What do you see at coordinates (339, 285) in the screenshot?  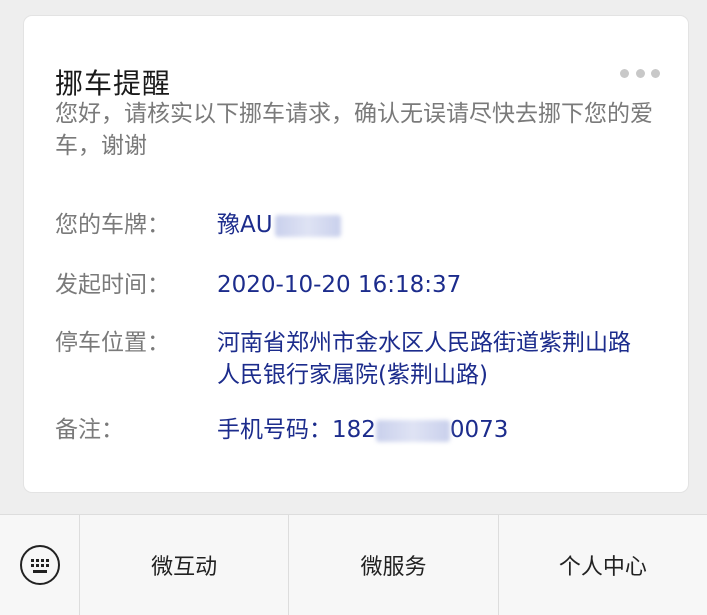 I see `time-value: 2020-10-20 16:18:37` at bounding box center [339, 285].